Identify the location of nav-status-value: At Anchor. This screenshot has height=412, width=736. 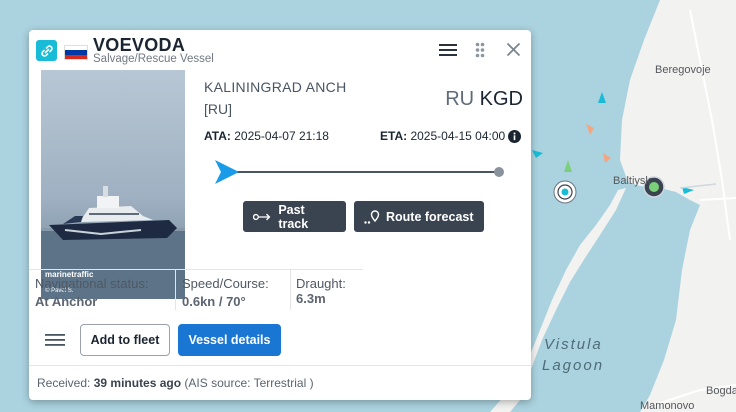
(66, 301).